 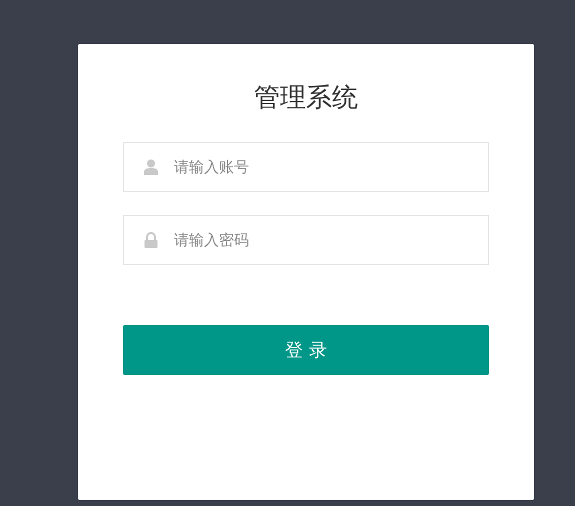 What do you see at coordinates (306, 240) in the screenshot?
I see `input-field: 请输入密码` at bounding box center [306, 240].